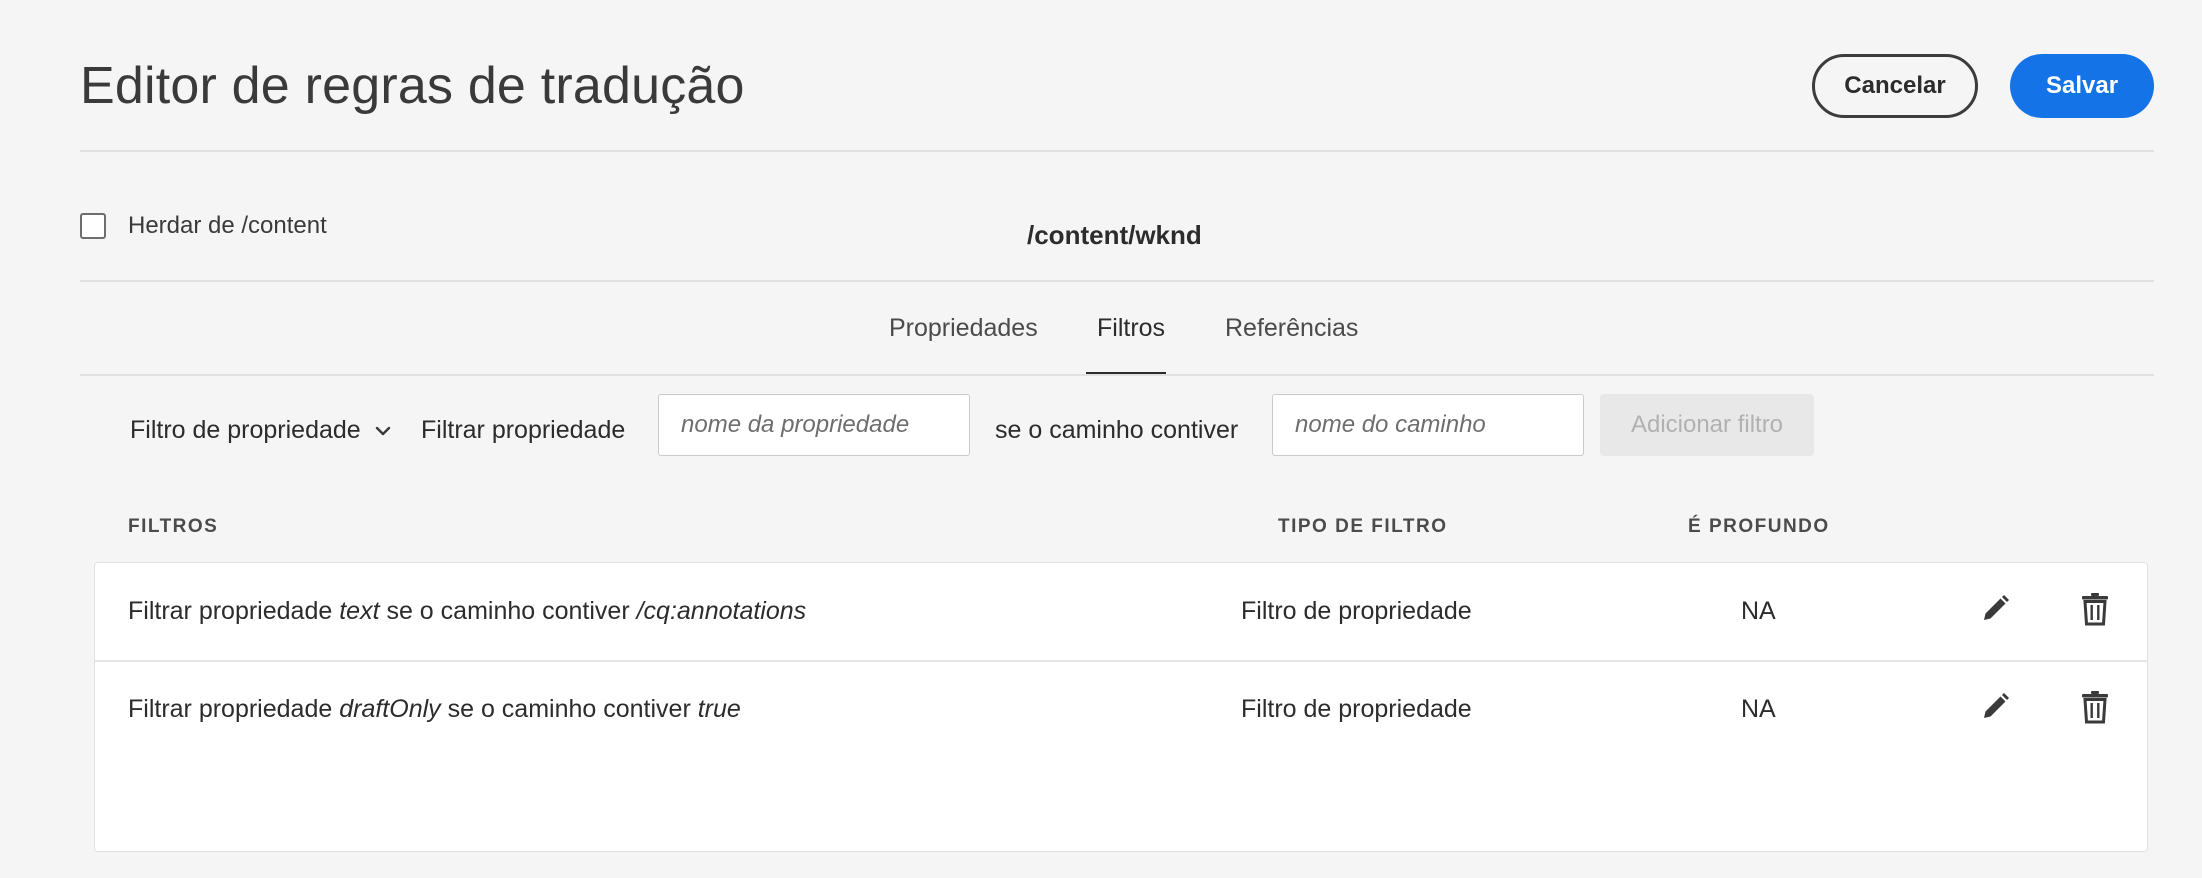 The height and width of the screenshot is (878, 2202). What do you see at coordinates (1363, 526) in the screenshot?
I see `column-header-filter-type: TIPO DE FILTRO` at bounding box center [1363, 526].